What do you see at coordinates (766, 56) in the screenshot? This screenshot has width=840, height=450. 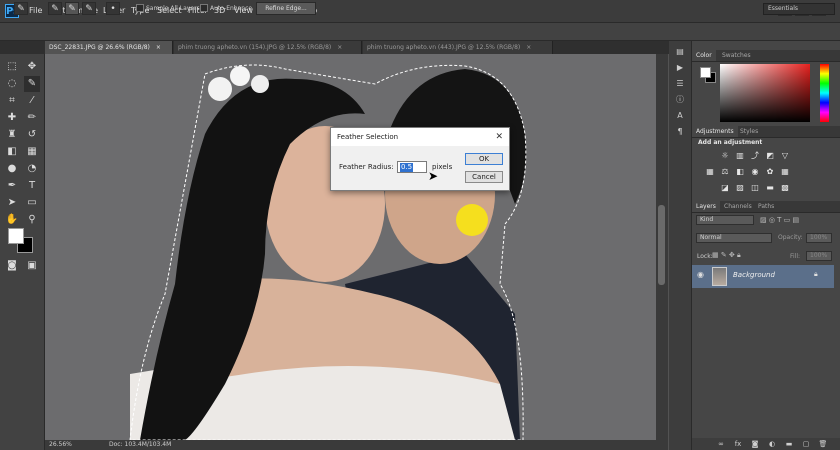 I see `color-panel-tabs: Color Swatches` at bounding box center [766, 56].